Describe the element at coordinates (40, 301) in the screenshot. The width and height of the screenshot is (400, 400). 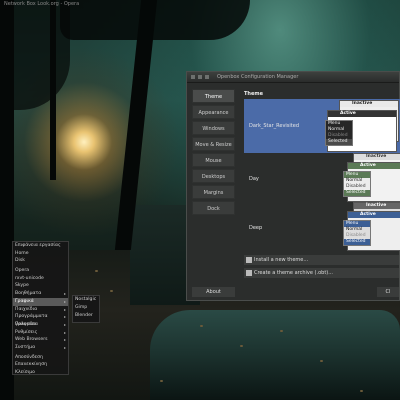
I see `menu-item-graphics: Γραφικά ▸` at that location.